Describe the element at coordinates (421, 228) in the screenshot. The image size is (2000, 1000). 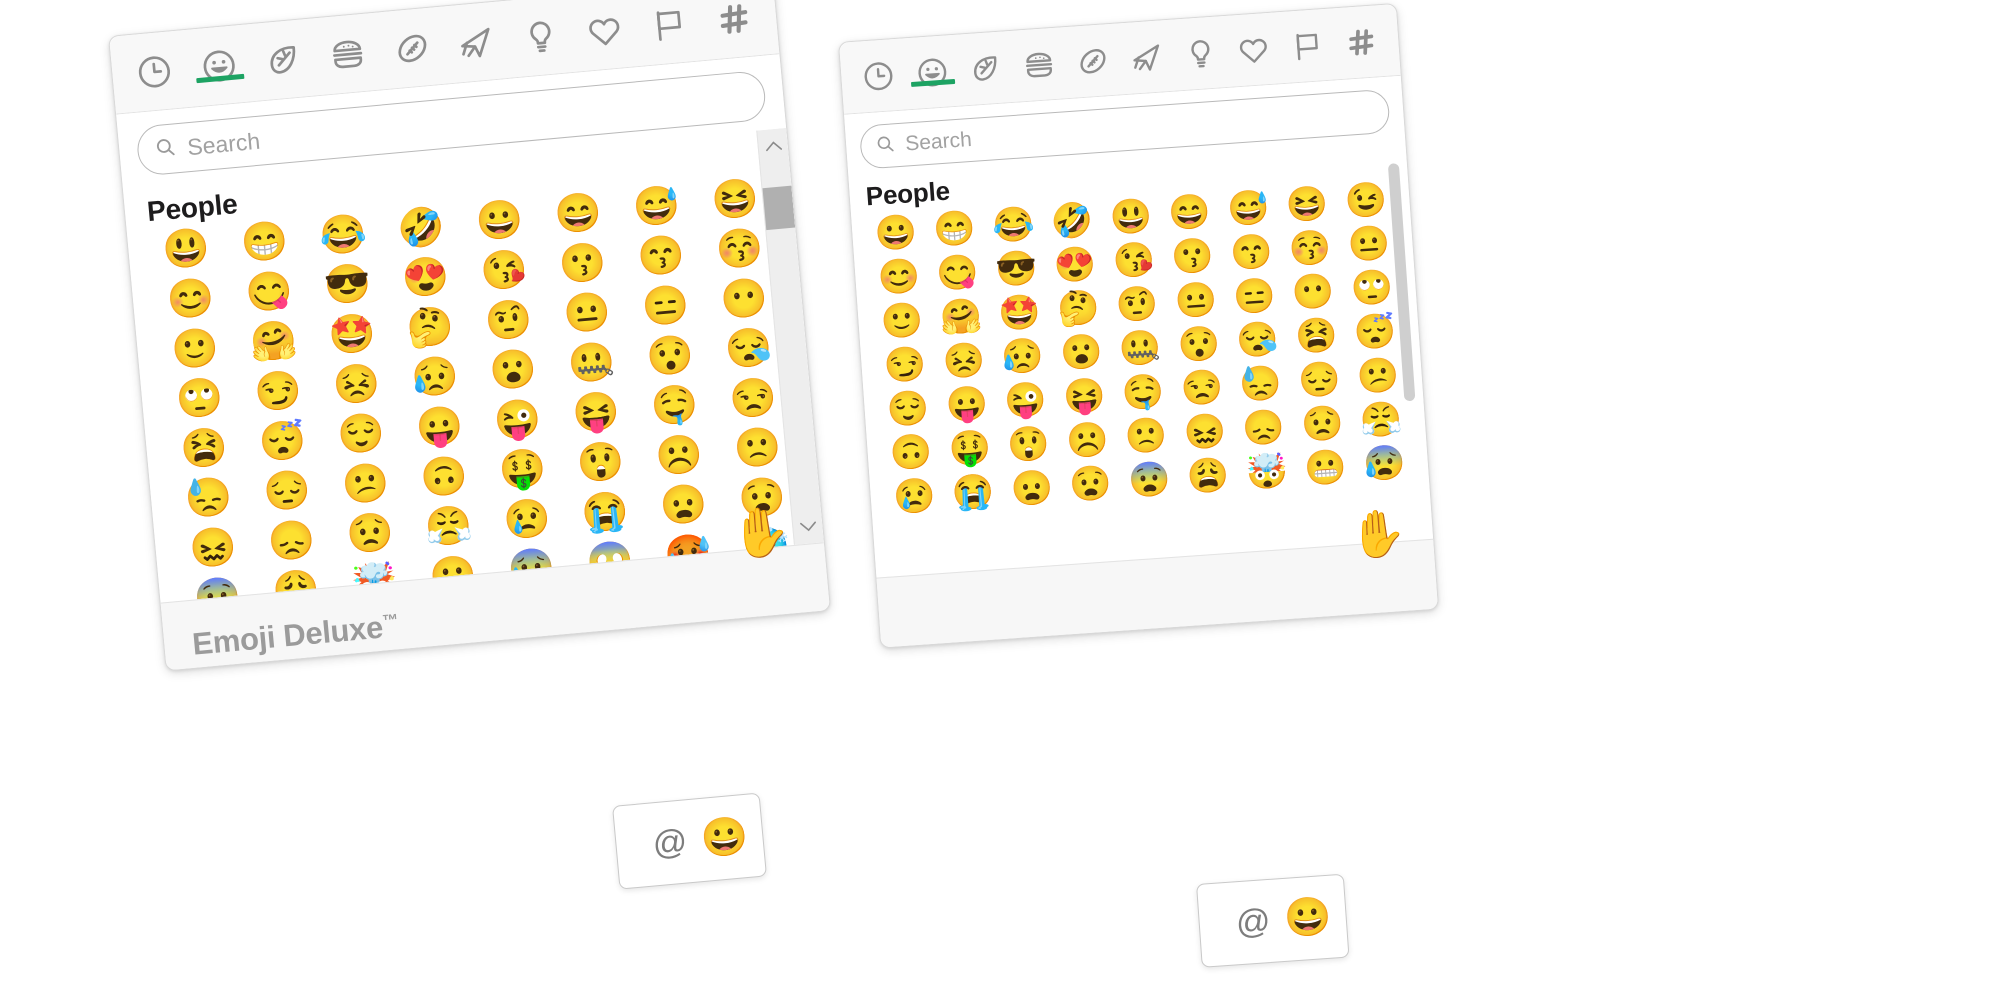
I see `emoji-cell: 🤣` at that location.